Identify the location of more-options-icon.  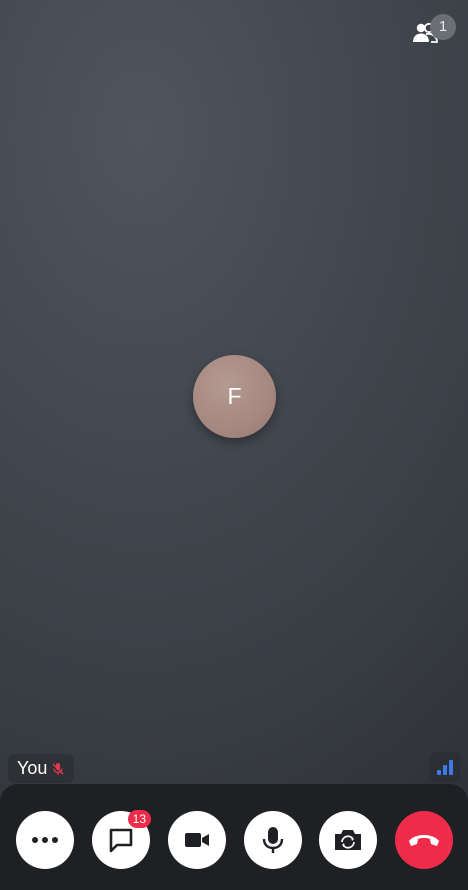
(45, 840).